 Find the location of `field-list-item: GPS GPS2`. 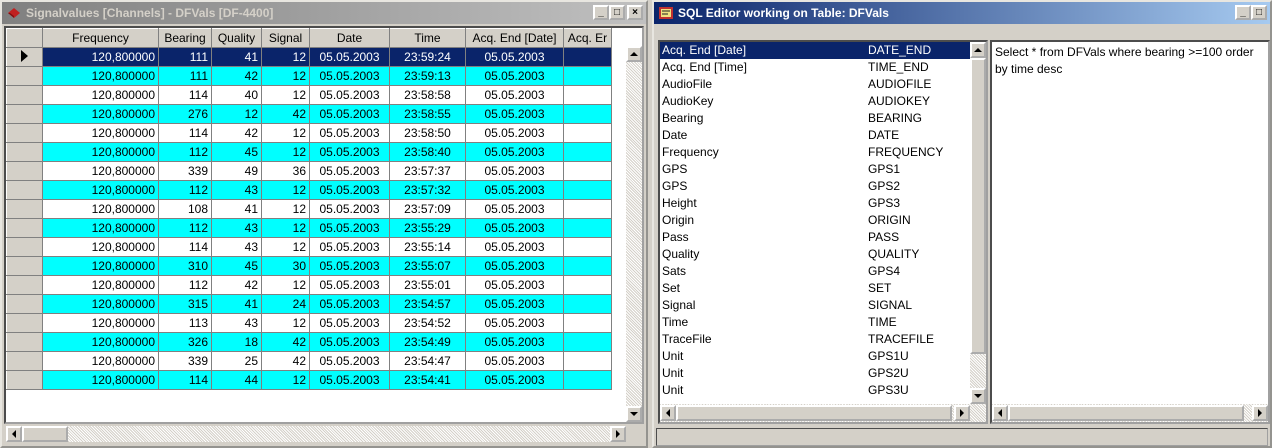

field-list-item: GPS GPS2 is located at coordinates (823, 186).